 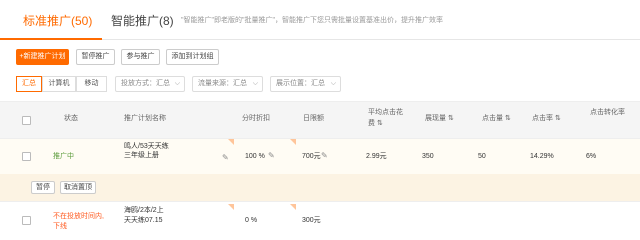 I want to click on join-promotion-button: 参与推广, so click(x=140, y=57).